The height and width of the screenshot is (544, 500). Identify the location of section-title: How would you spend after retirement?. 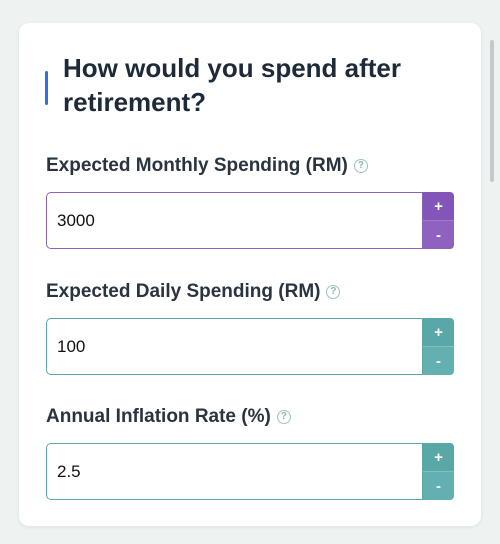
(232, 85).